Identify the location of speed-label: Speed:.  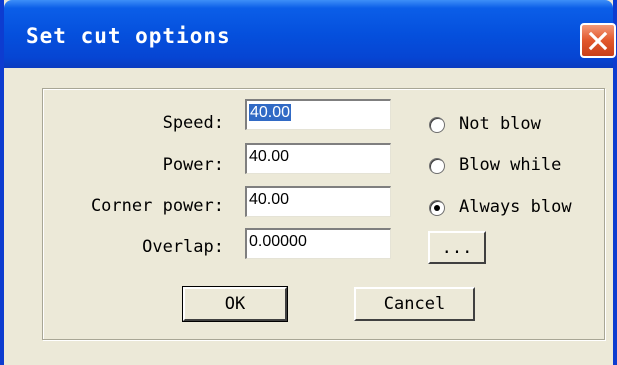
(193, 123).